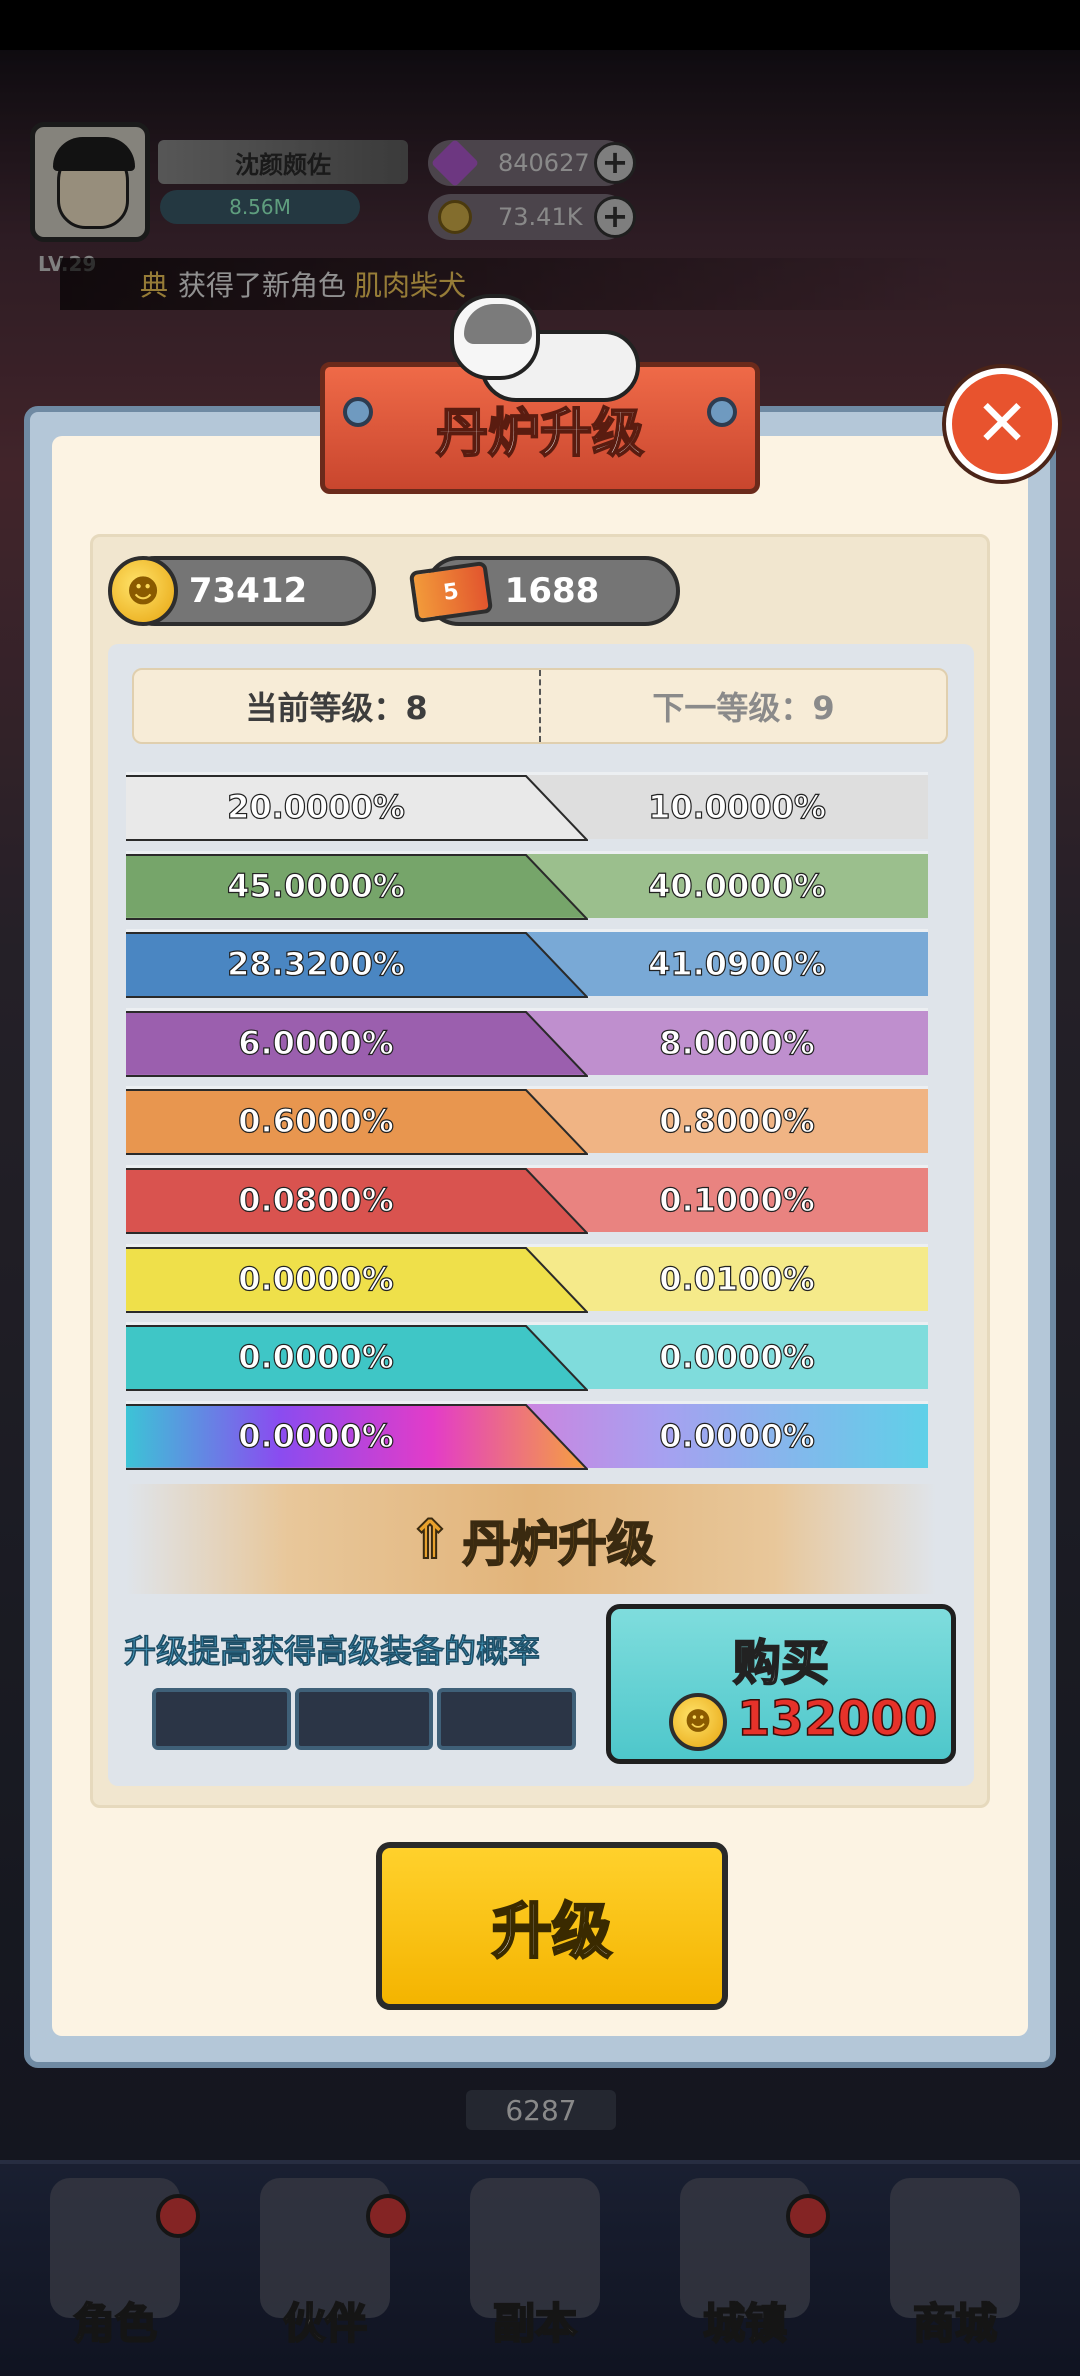  Describe the element at coordinates (552, 591) in the screenshot. I see `ticket-balance-value: 1688` at that location.